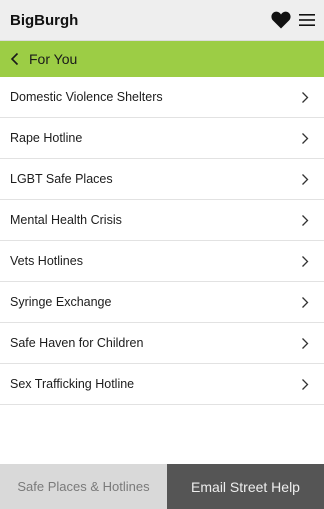 Image resolution: width=324 pixels, height=509 pixels. What do you see at coordinates (162, 302) in the screenshot?
I see `list-item: Syringe Exchange` at bounding box center [162, 302].